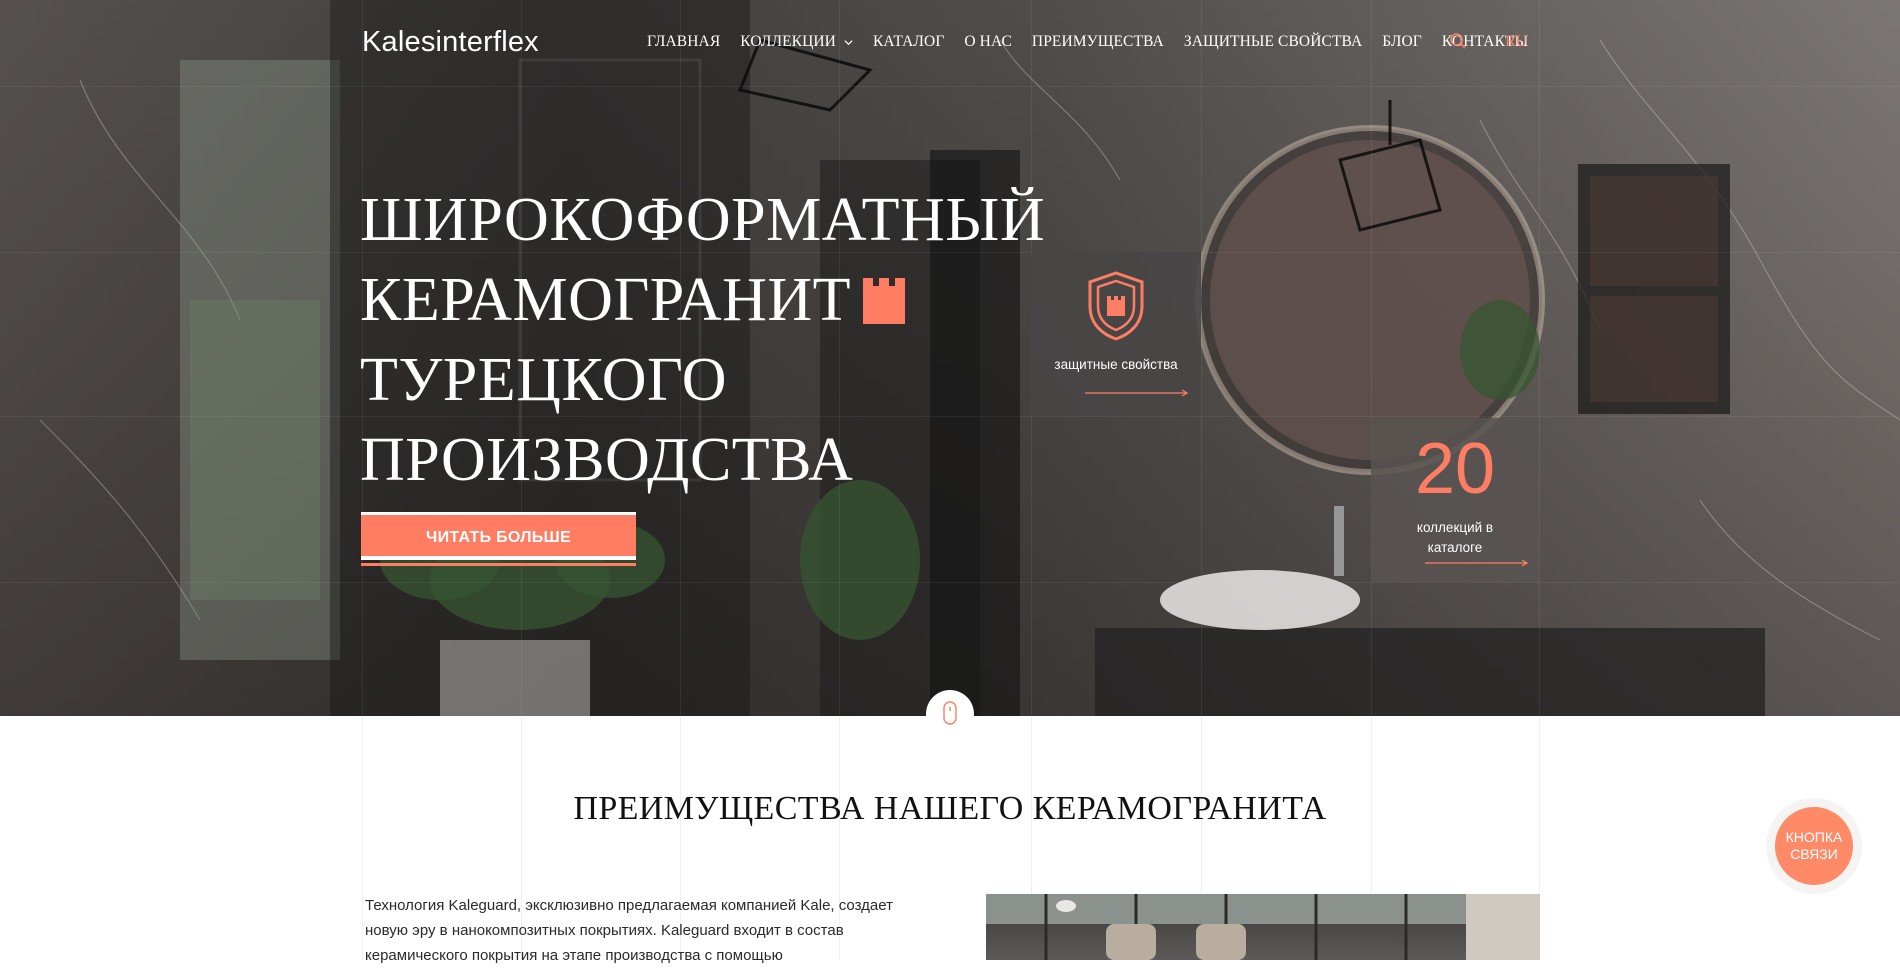 This screenshot has height=968, width=1900. Describe the element at coordinates (1814, 837) in the screenshot. I see `contact-button-line-1: КНОПКА` at that location.